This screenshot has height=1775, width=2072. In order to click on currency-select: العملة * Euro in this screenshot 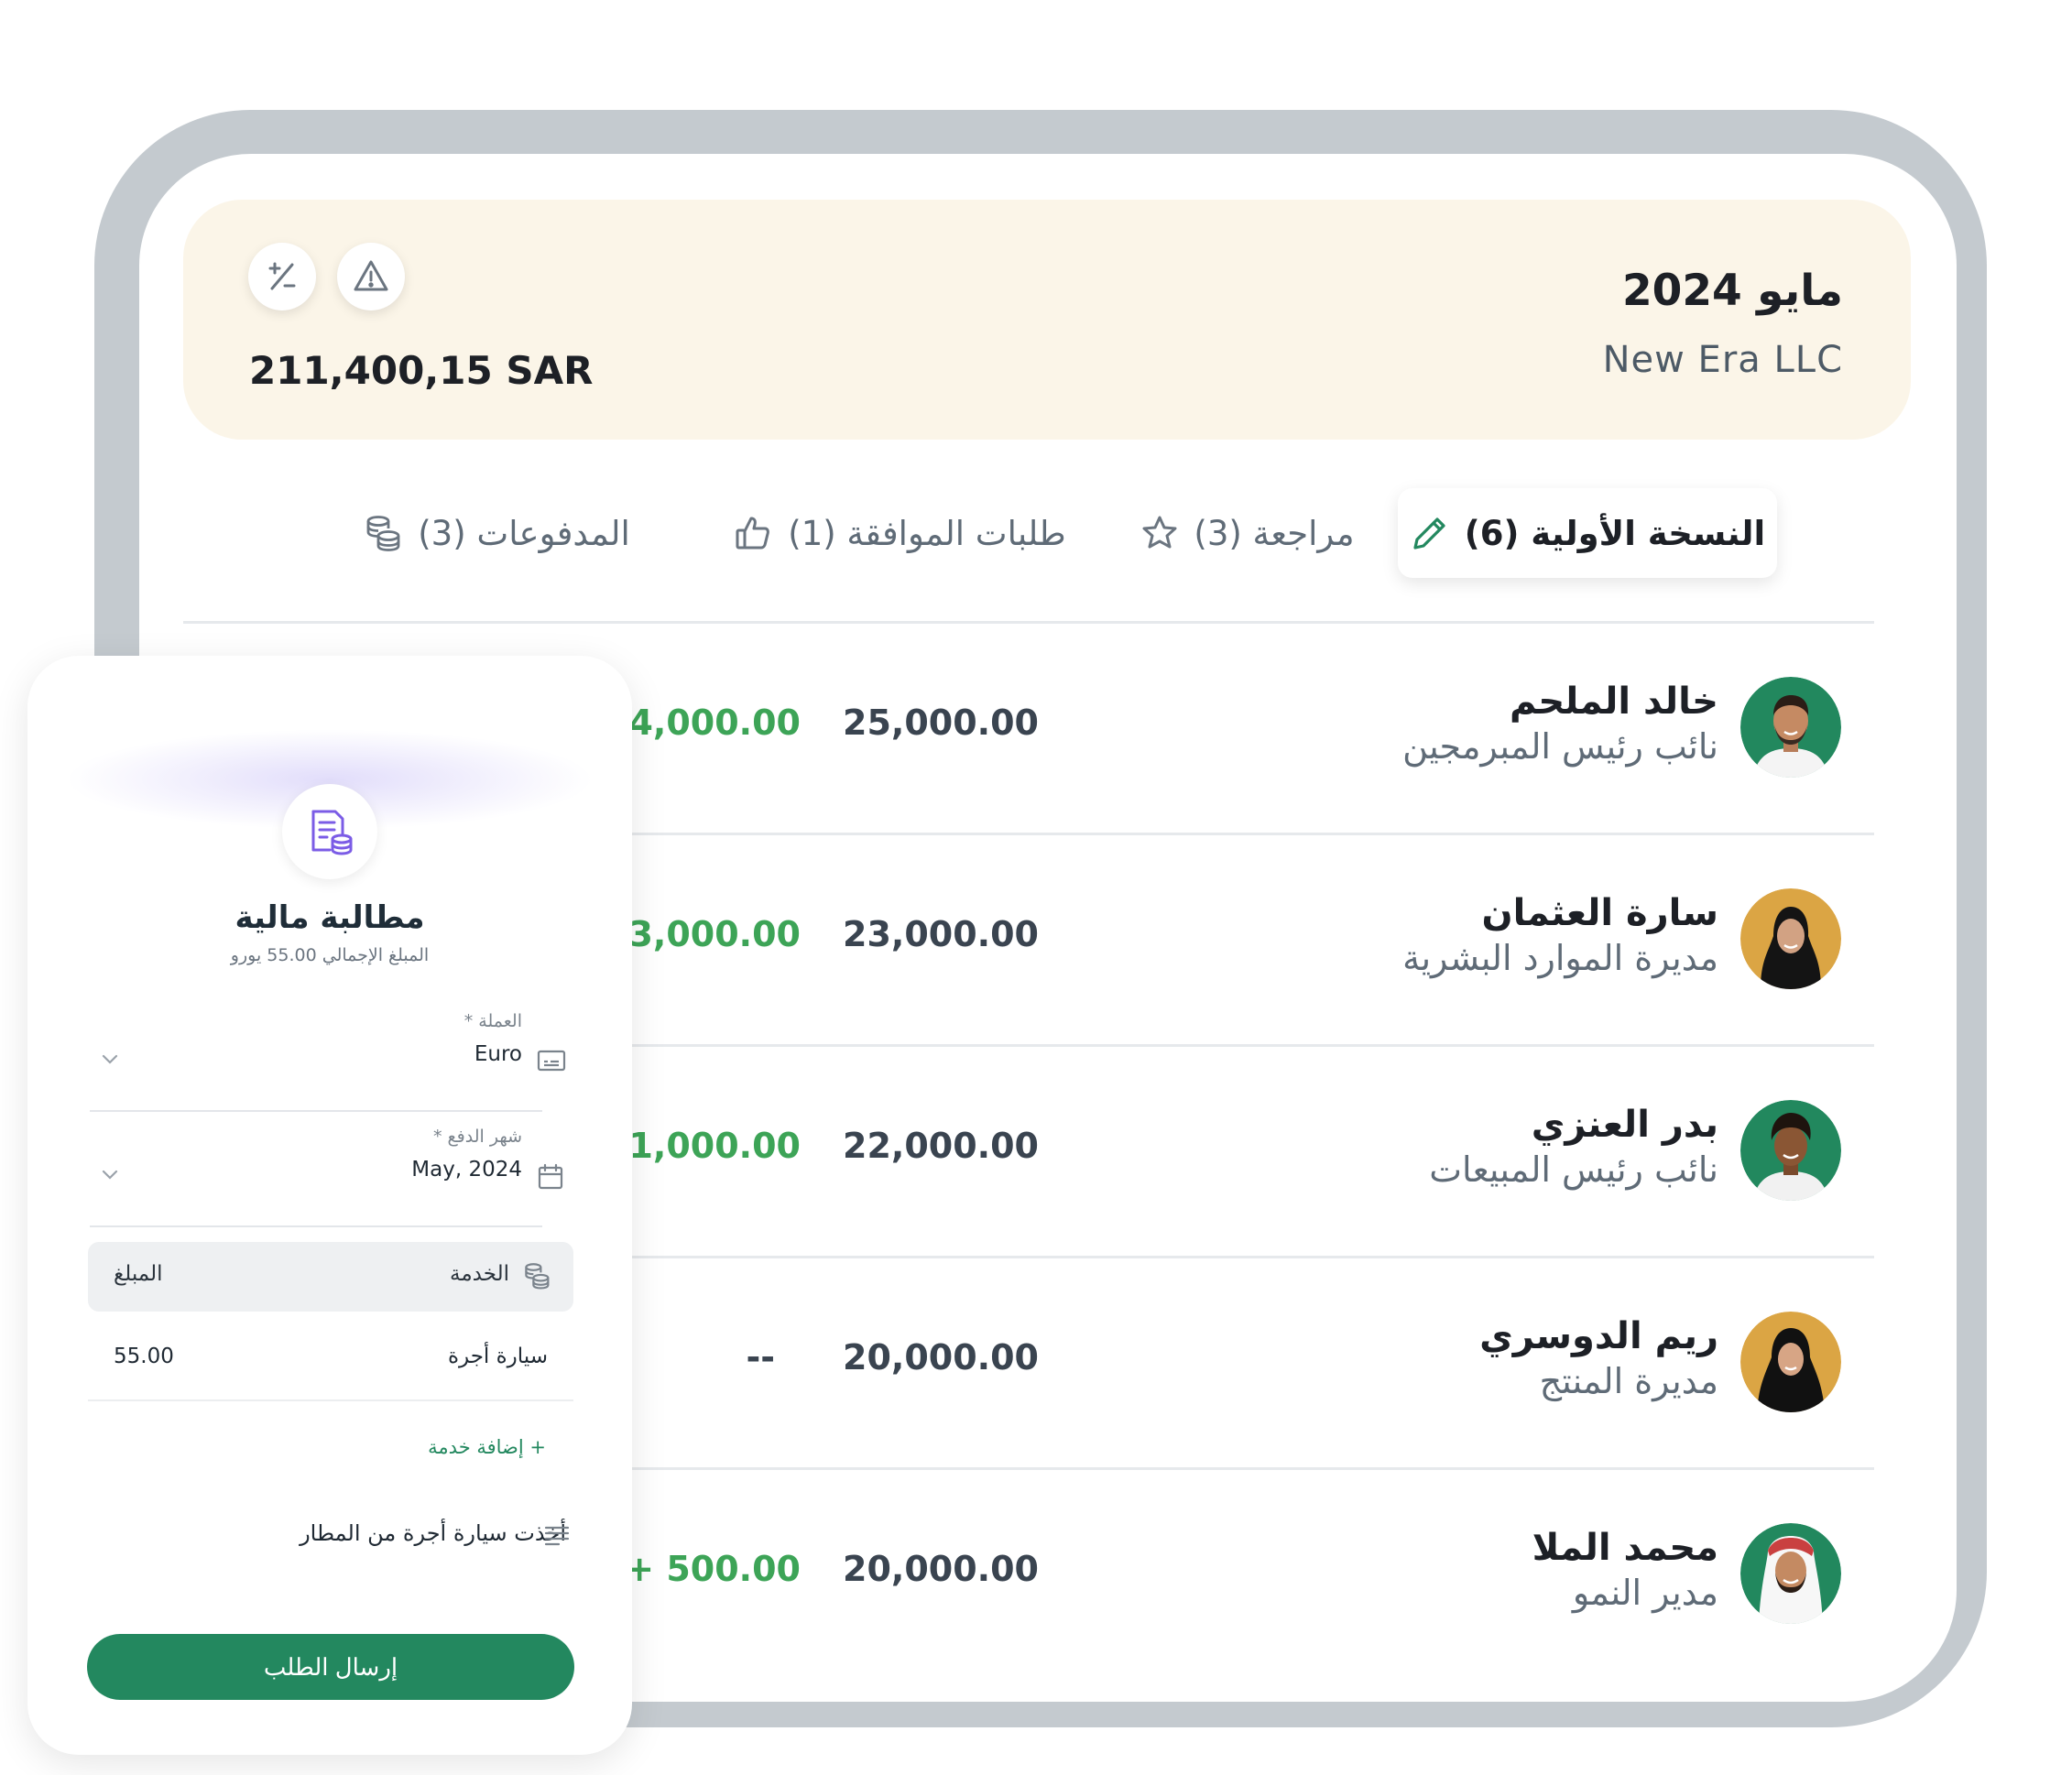, I will do `click(316, 1061)`.